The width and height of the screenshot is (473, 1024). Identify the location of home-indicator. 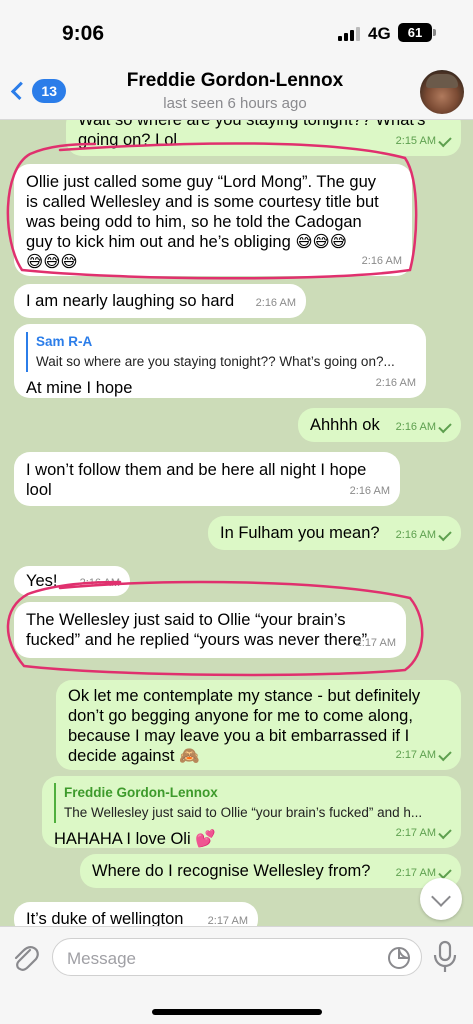
(237, 1012).